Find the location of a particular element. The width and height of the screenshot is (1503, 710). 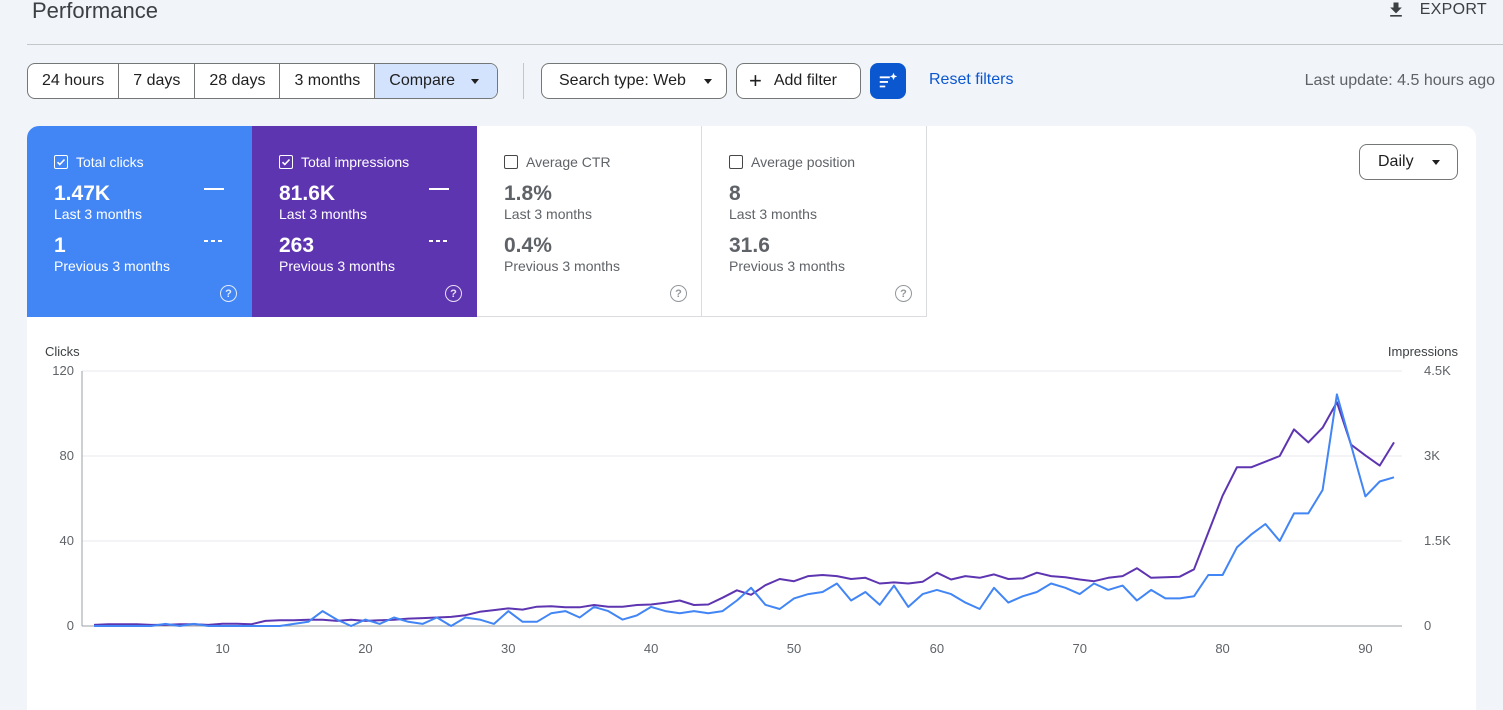

y-right-tick-label: 0 is located at coordinates (1427, 625).